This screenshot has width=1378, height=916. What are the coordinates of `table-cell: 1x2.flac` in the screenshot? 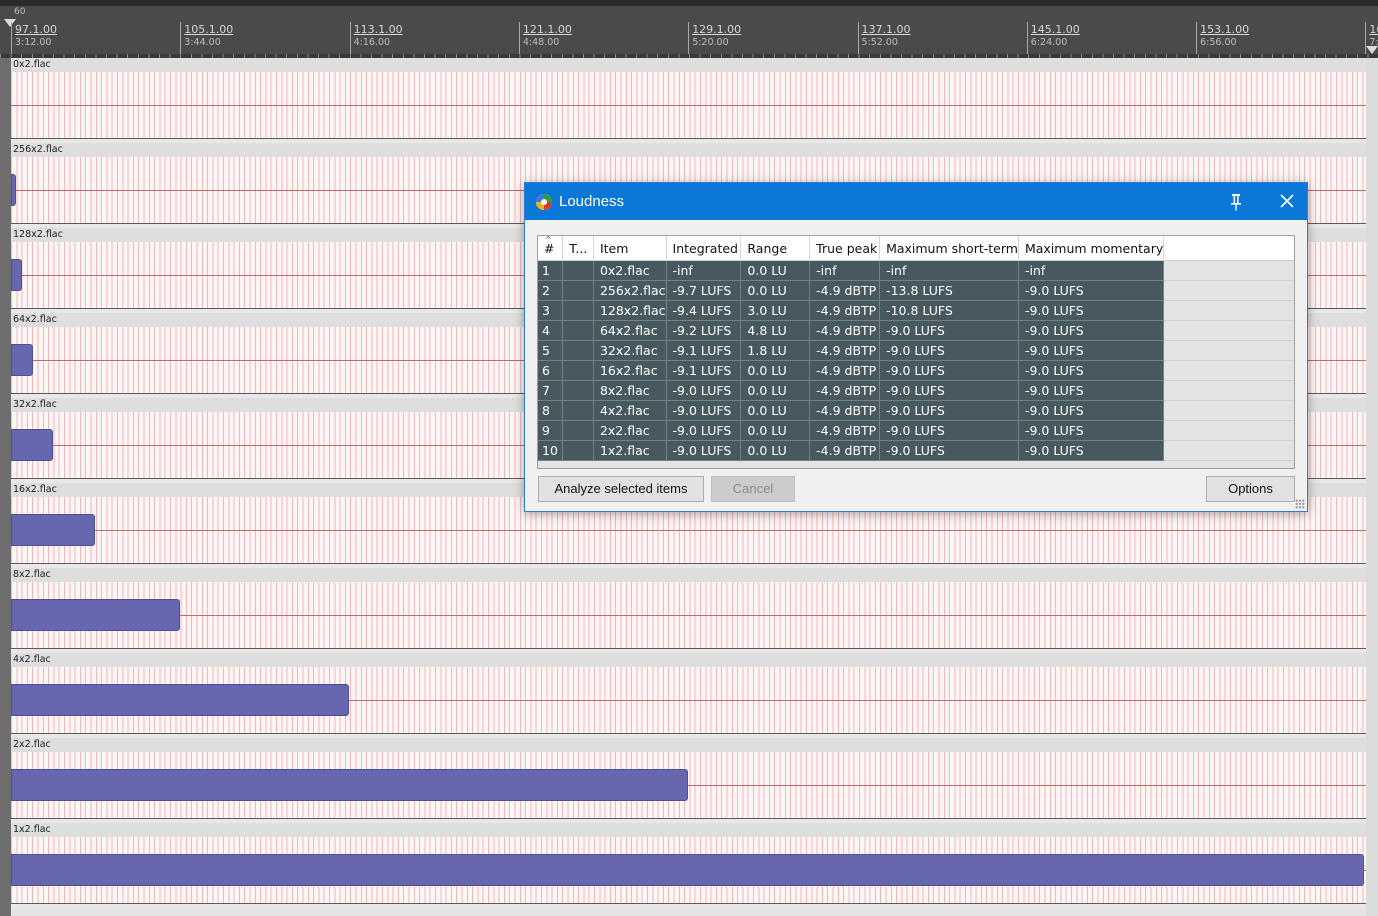 It's located at (630, 450).